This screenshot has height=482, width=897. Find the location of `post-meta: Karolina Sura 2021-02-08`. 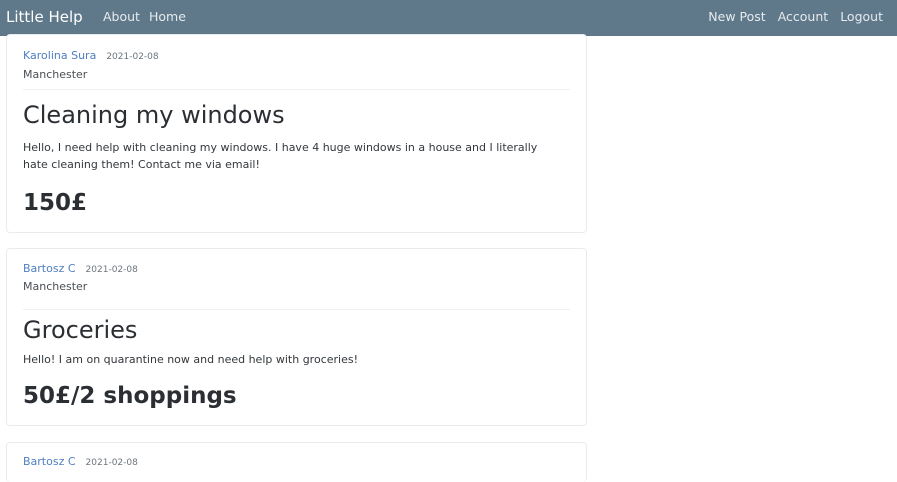

post-meta: Karolina Sura 2021-02-08 is located at coordinates (91, 55).